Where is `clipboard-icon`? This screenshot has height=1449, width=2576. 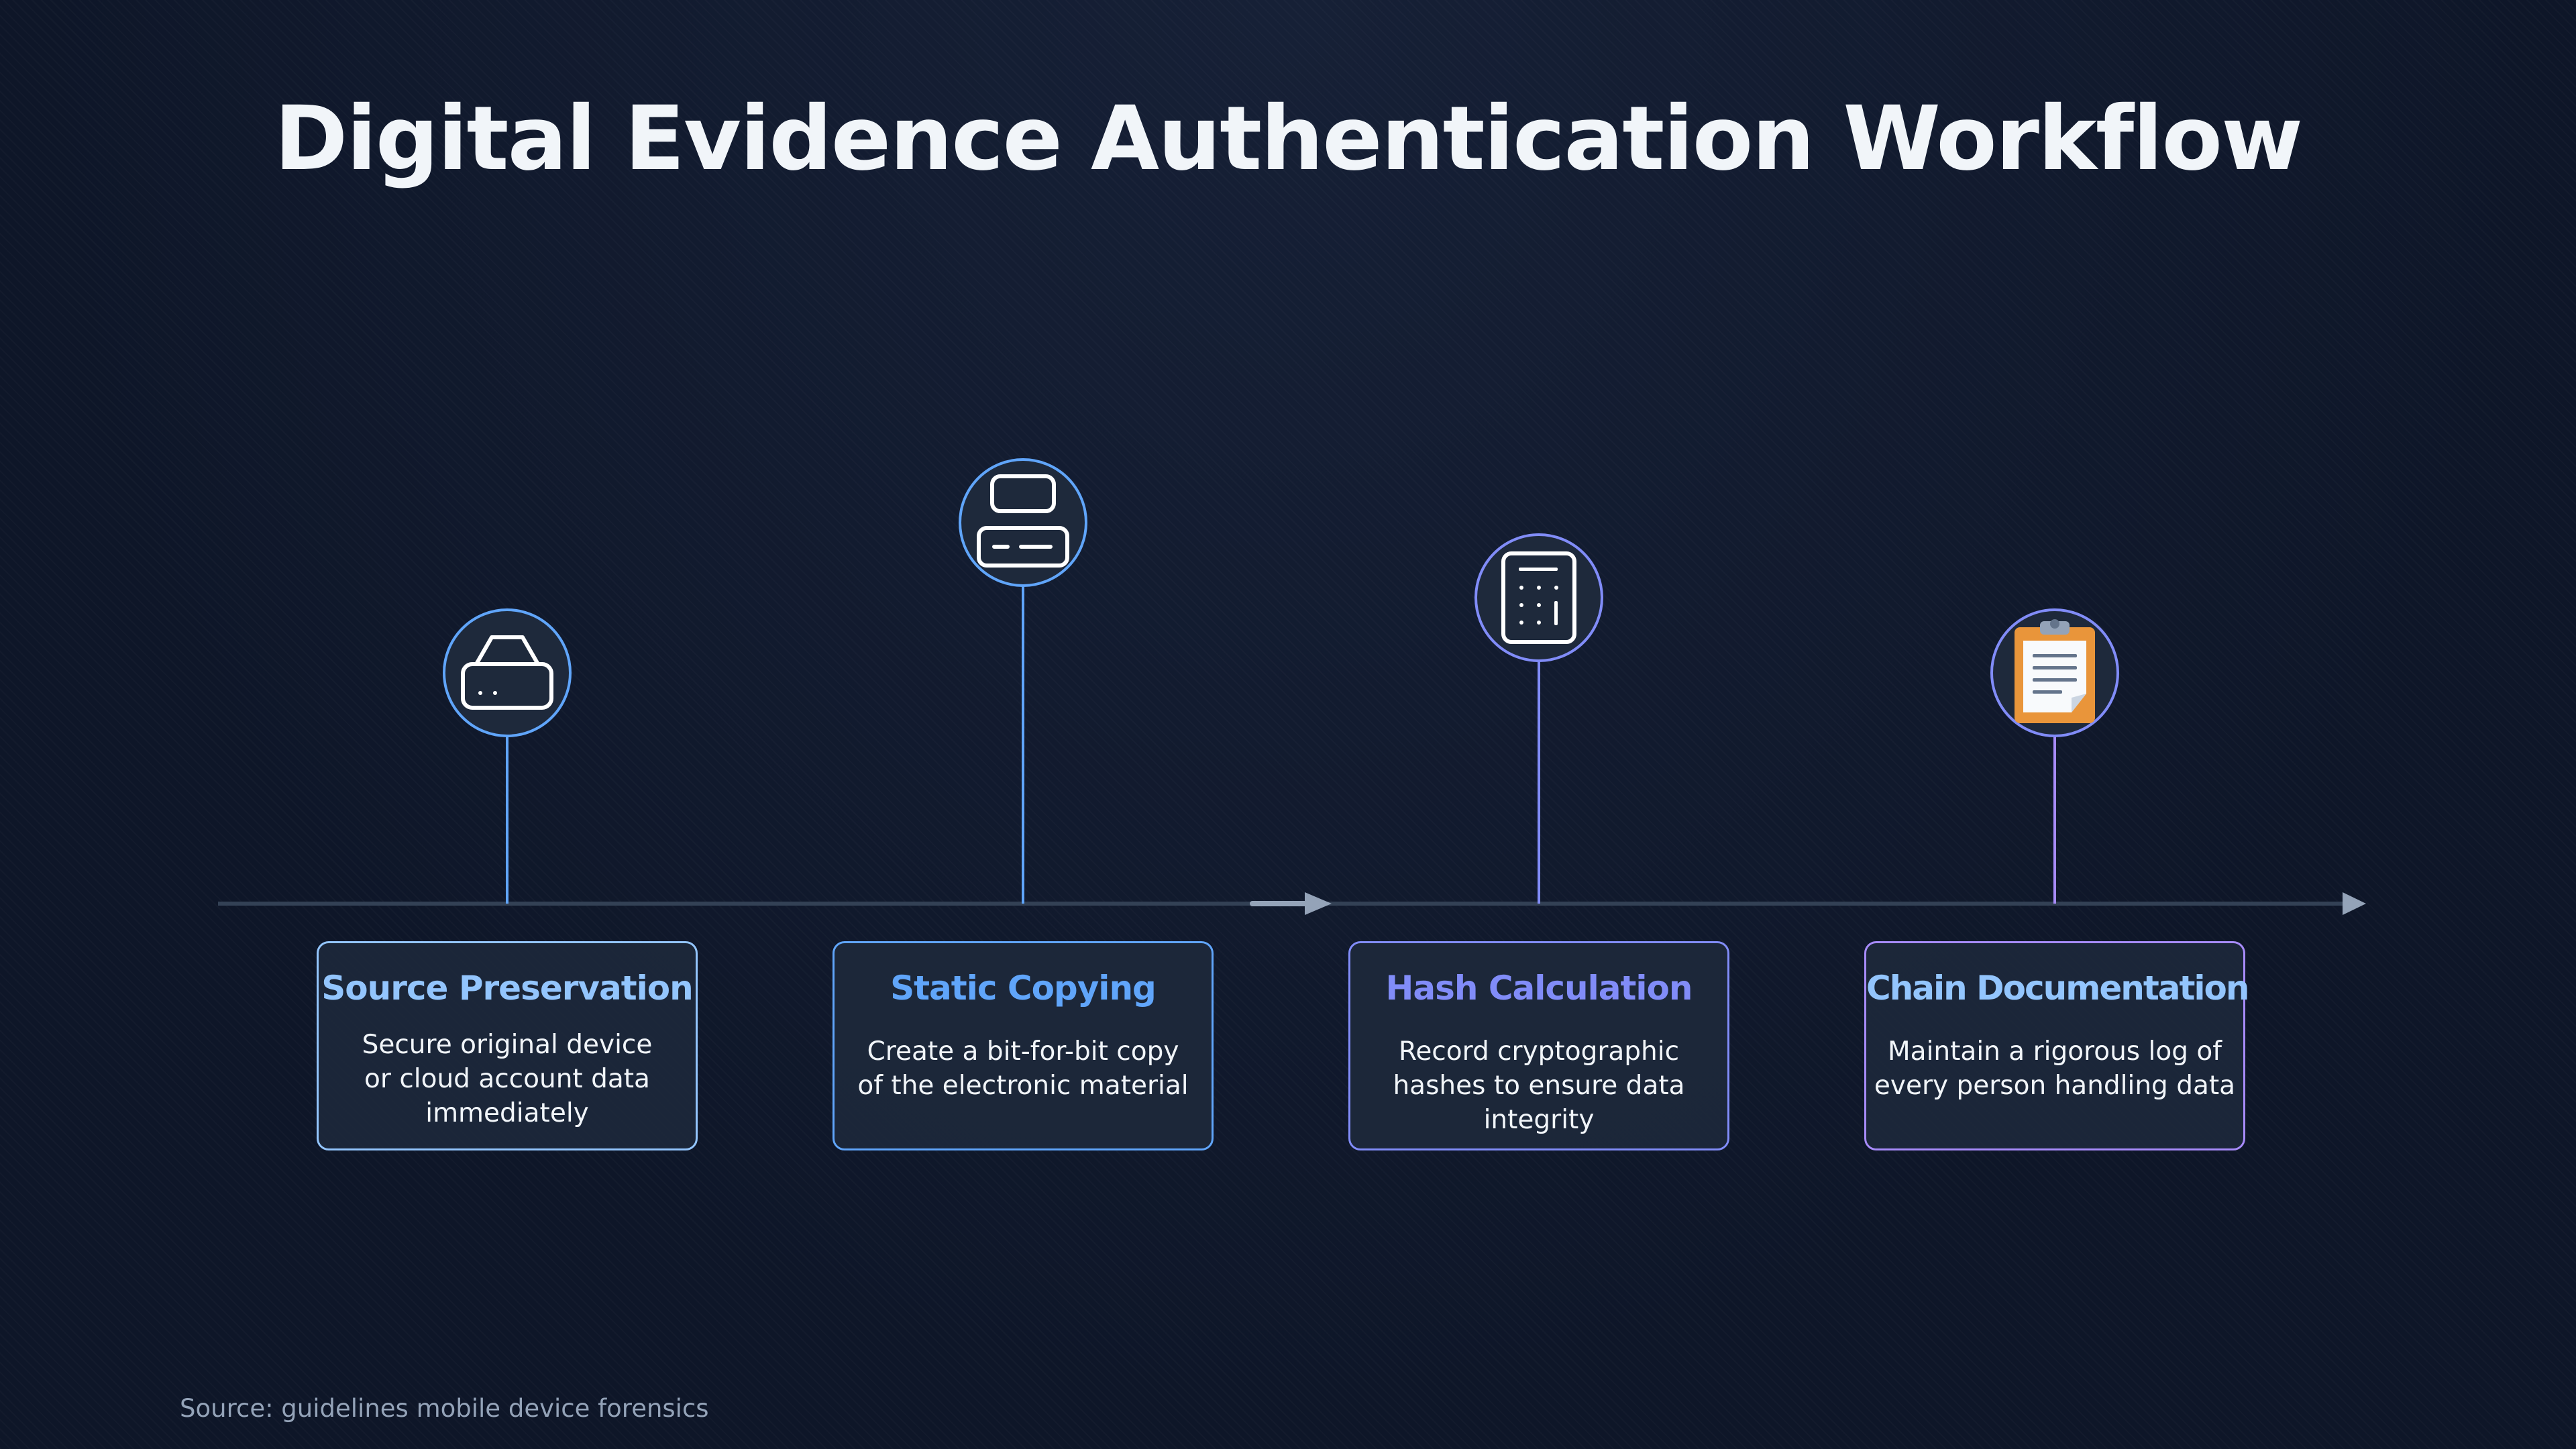
clipboard-icon is located at coordinates (2055, 671).